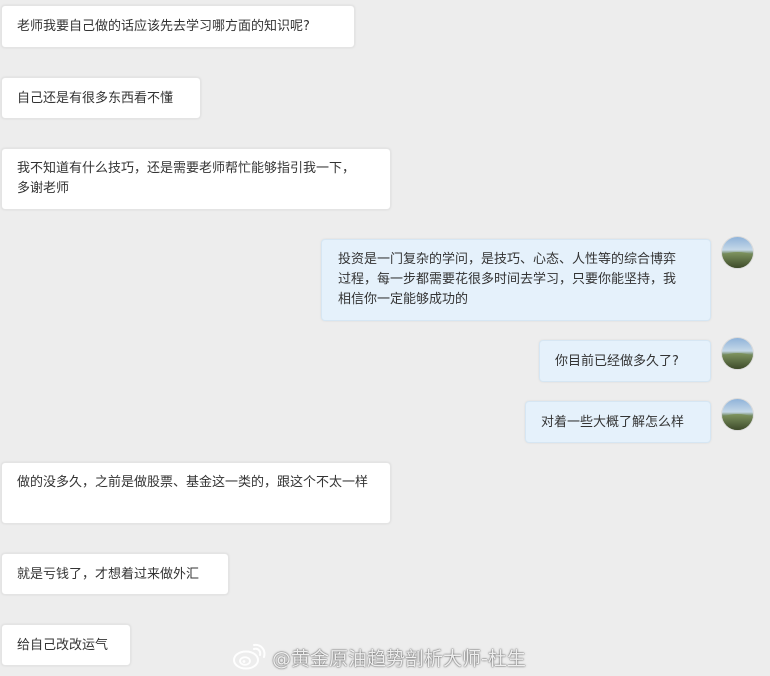 Image resolution: width=770 pixels, height=676 pixels. I want to click on message-text: 自己还是有很多东西看不懂, so click(95, 98).